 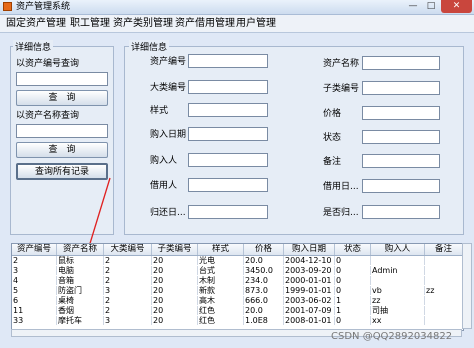 I want to click on table-row: 3 电脑 2 20 台式 3450.0 2003-09-20 0 Admin, so click(x=237, y=270).